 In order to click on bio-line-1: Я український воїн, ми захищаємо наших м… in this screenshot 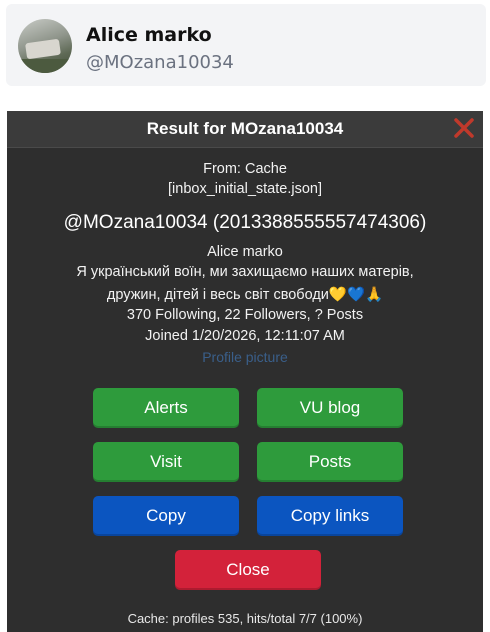, I will do `click(245, 272)`.